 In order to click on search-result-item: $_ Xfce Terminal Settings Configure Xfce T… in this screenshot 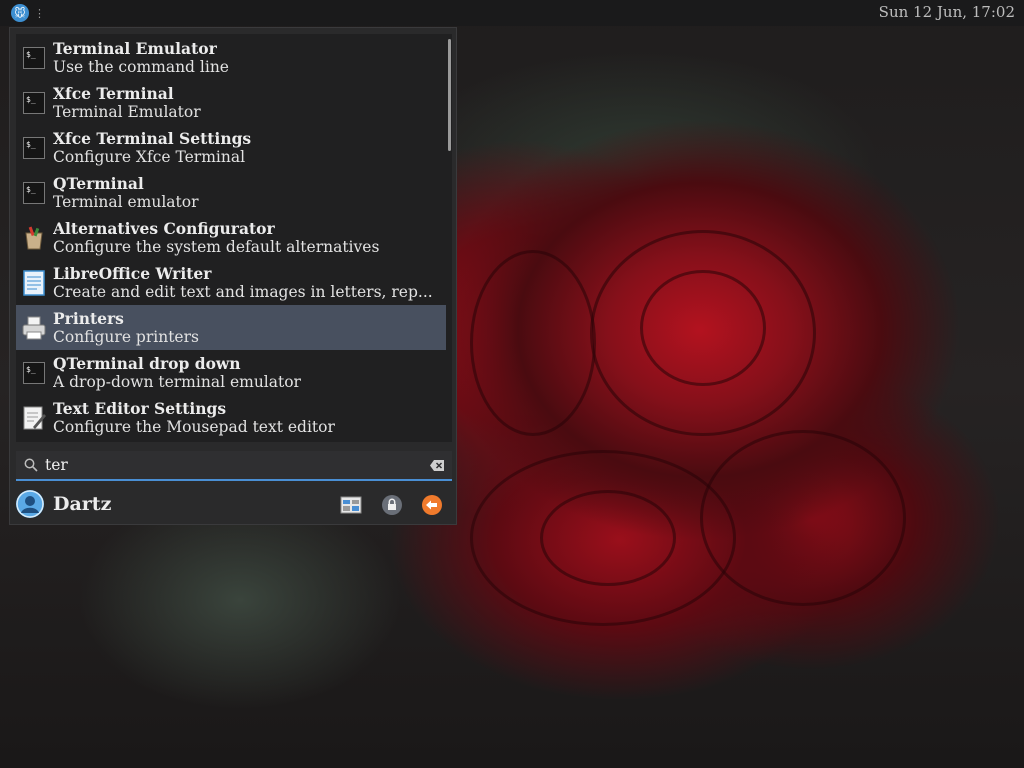, I will do `click(231, 147)`.